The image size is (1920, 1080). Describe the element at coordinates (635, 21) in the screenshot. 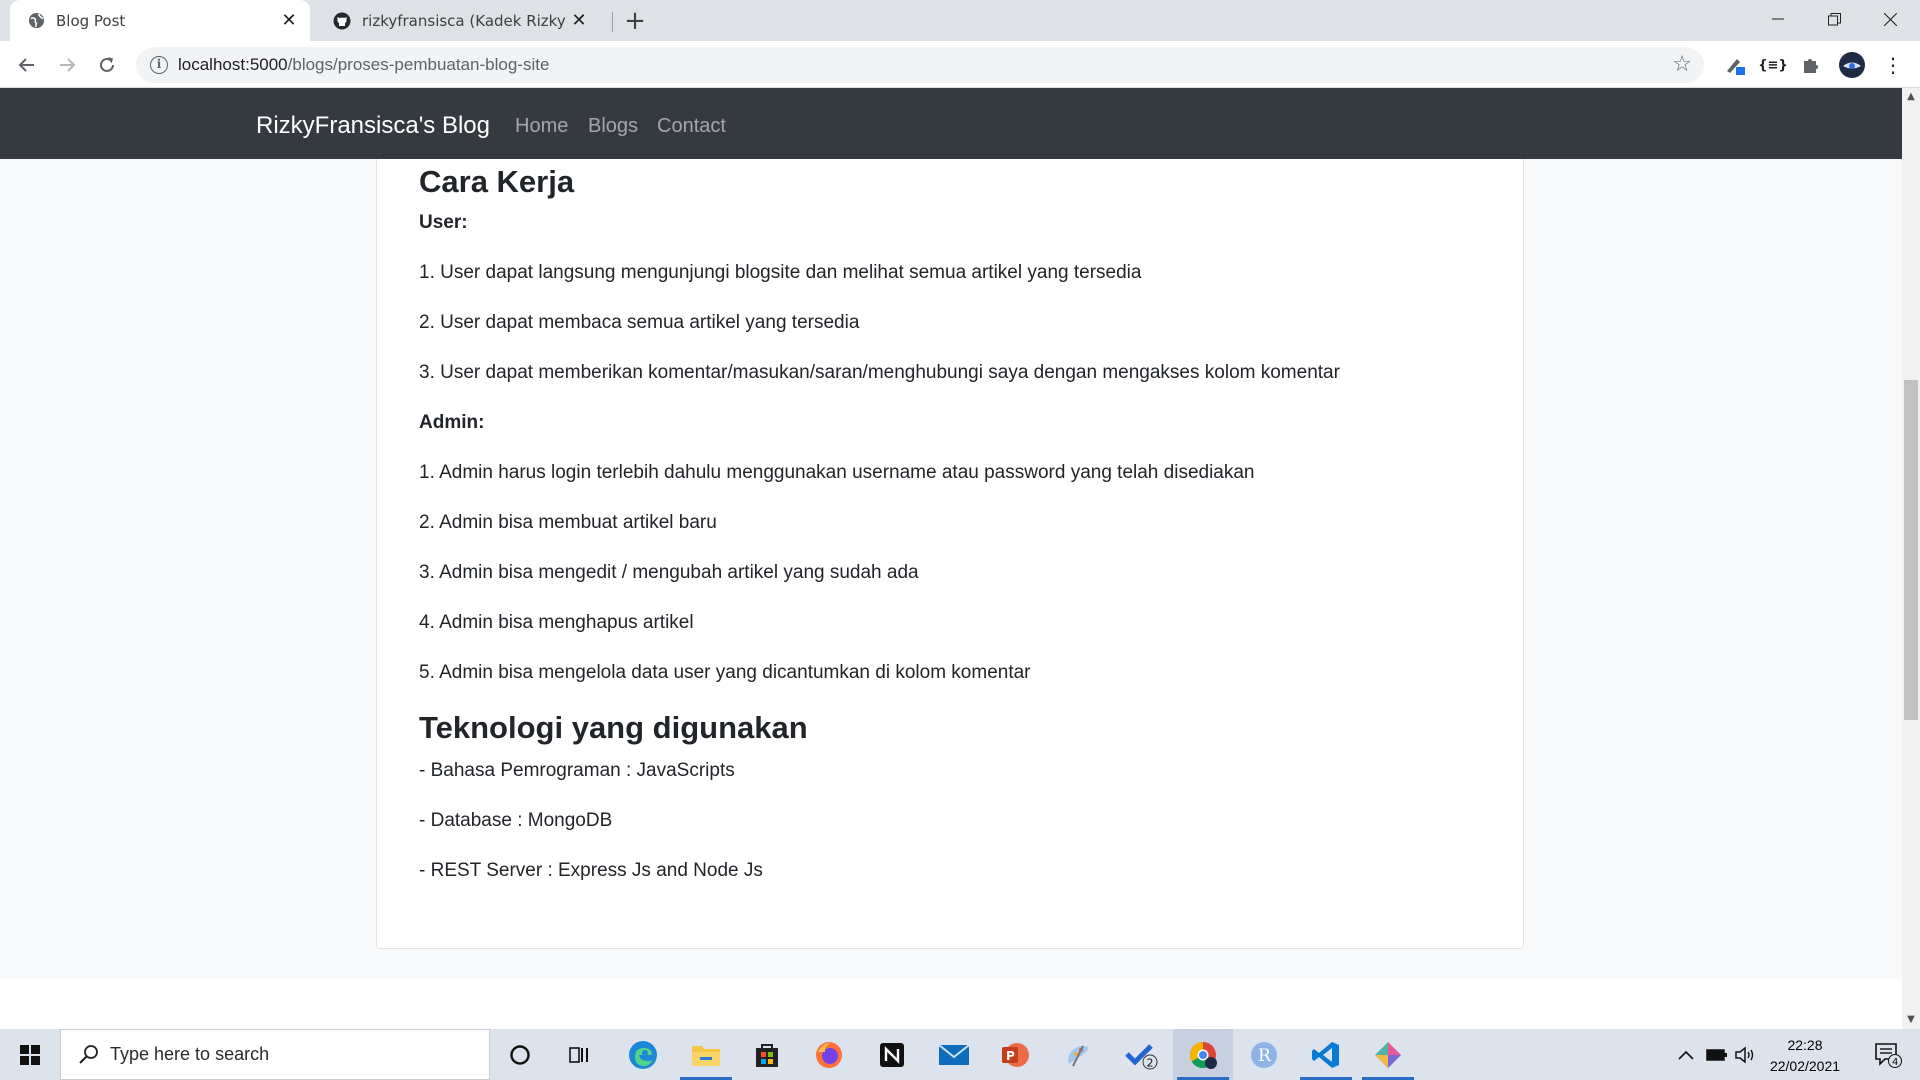

I see `new-tab-button: +` at that location.